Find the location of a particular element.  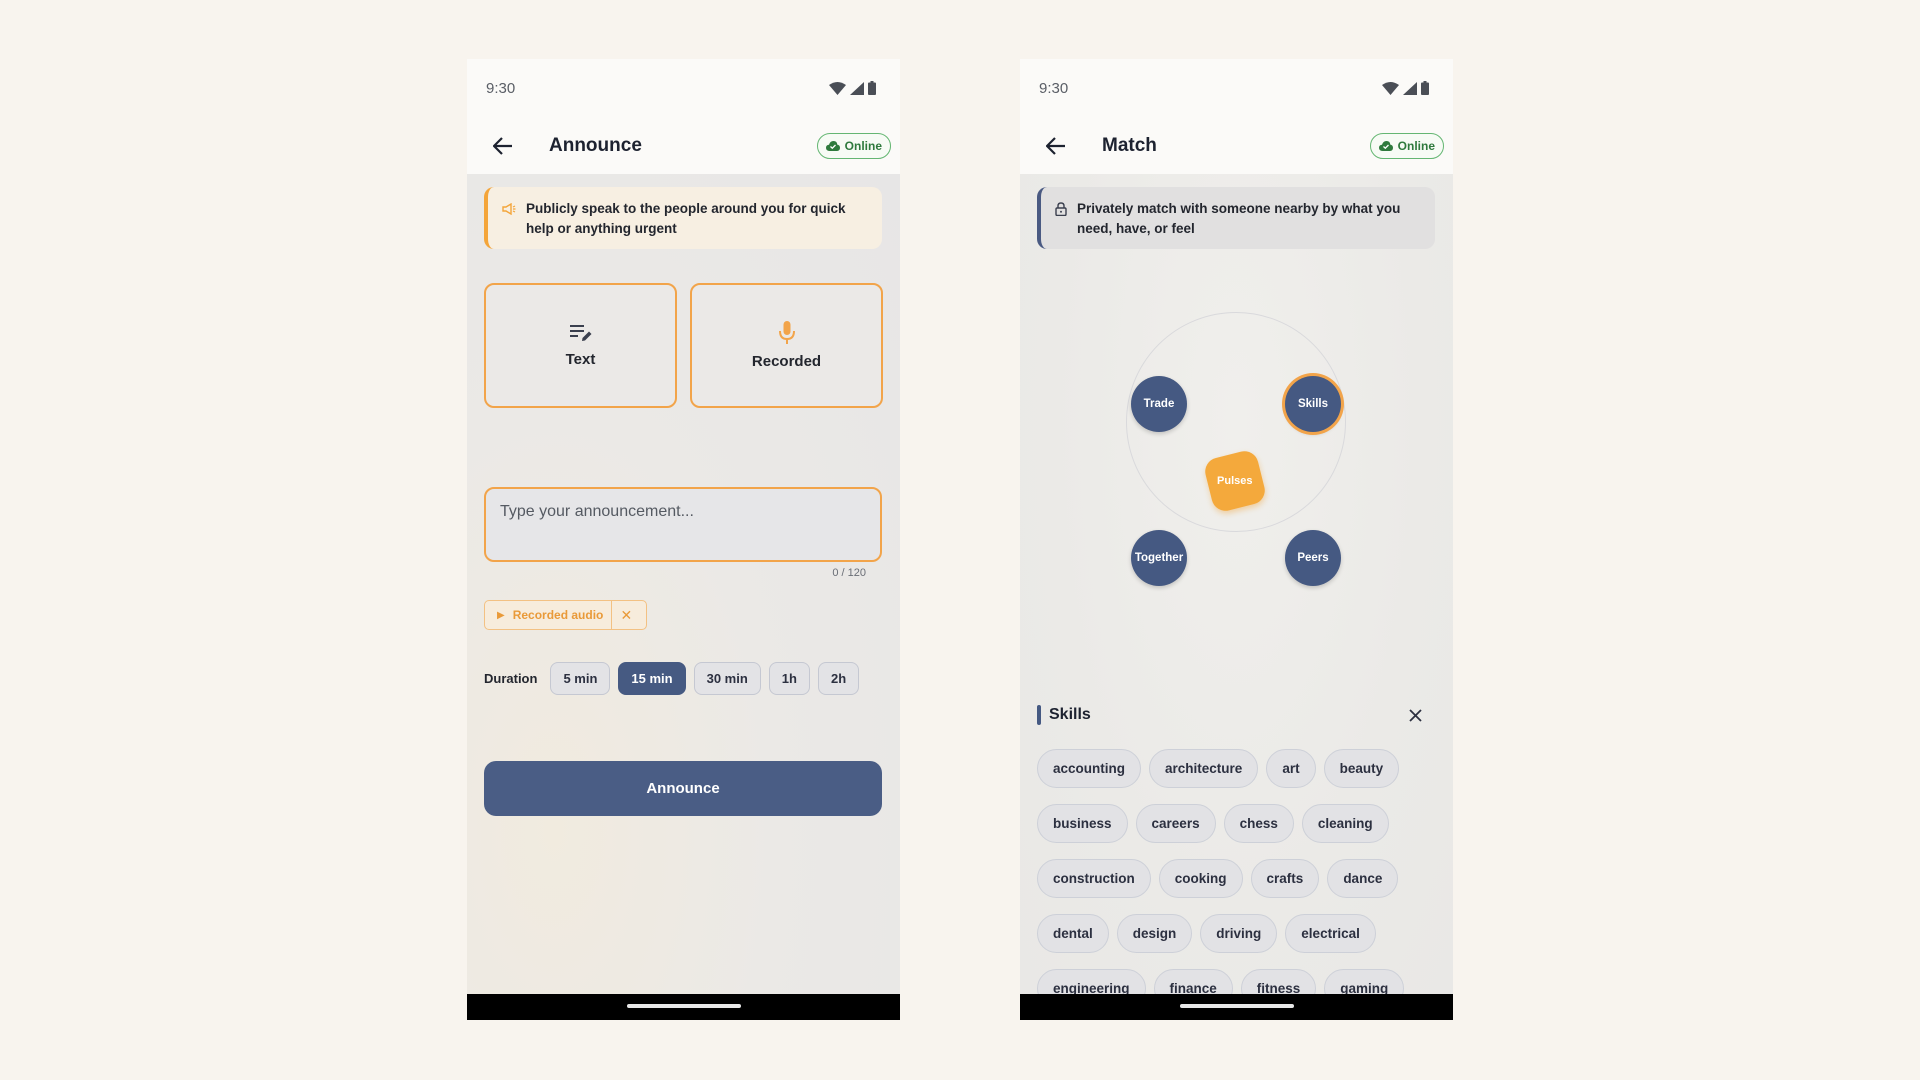

skill-chip: construction is located at coordinates (1094, 878).